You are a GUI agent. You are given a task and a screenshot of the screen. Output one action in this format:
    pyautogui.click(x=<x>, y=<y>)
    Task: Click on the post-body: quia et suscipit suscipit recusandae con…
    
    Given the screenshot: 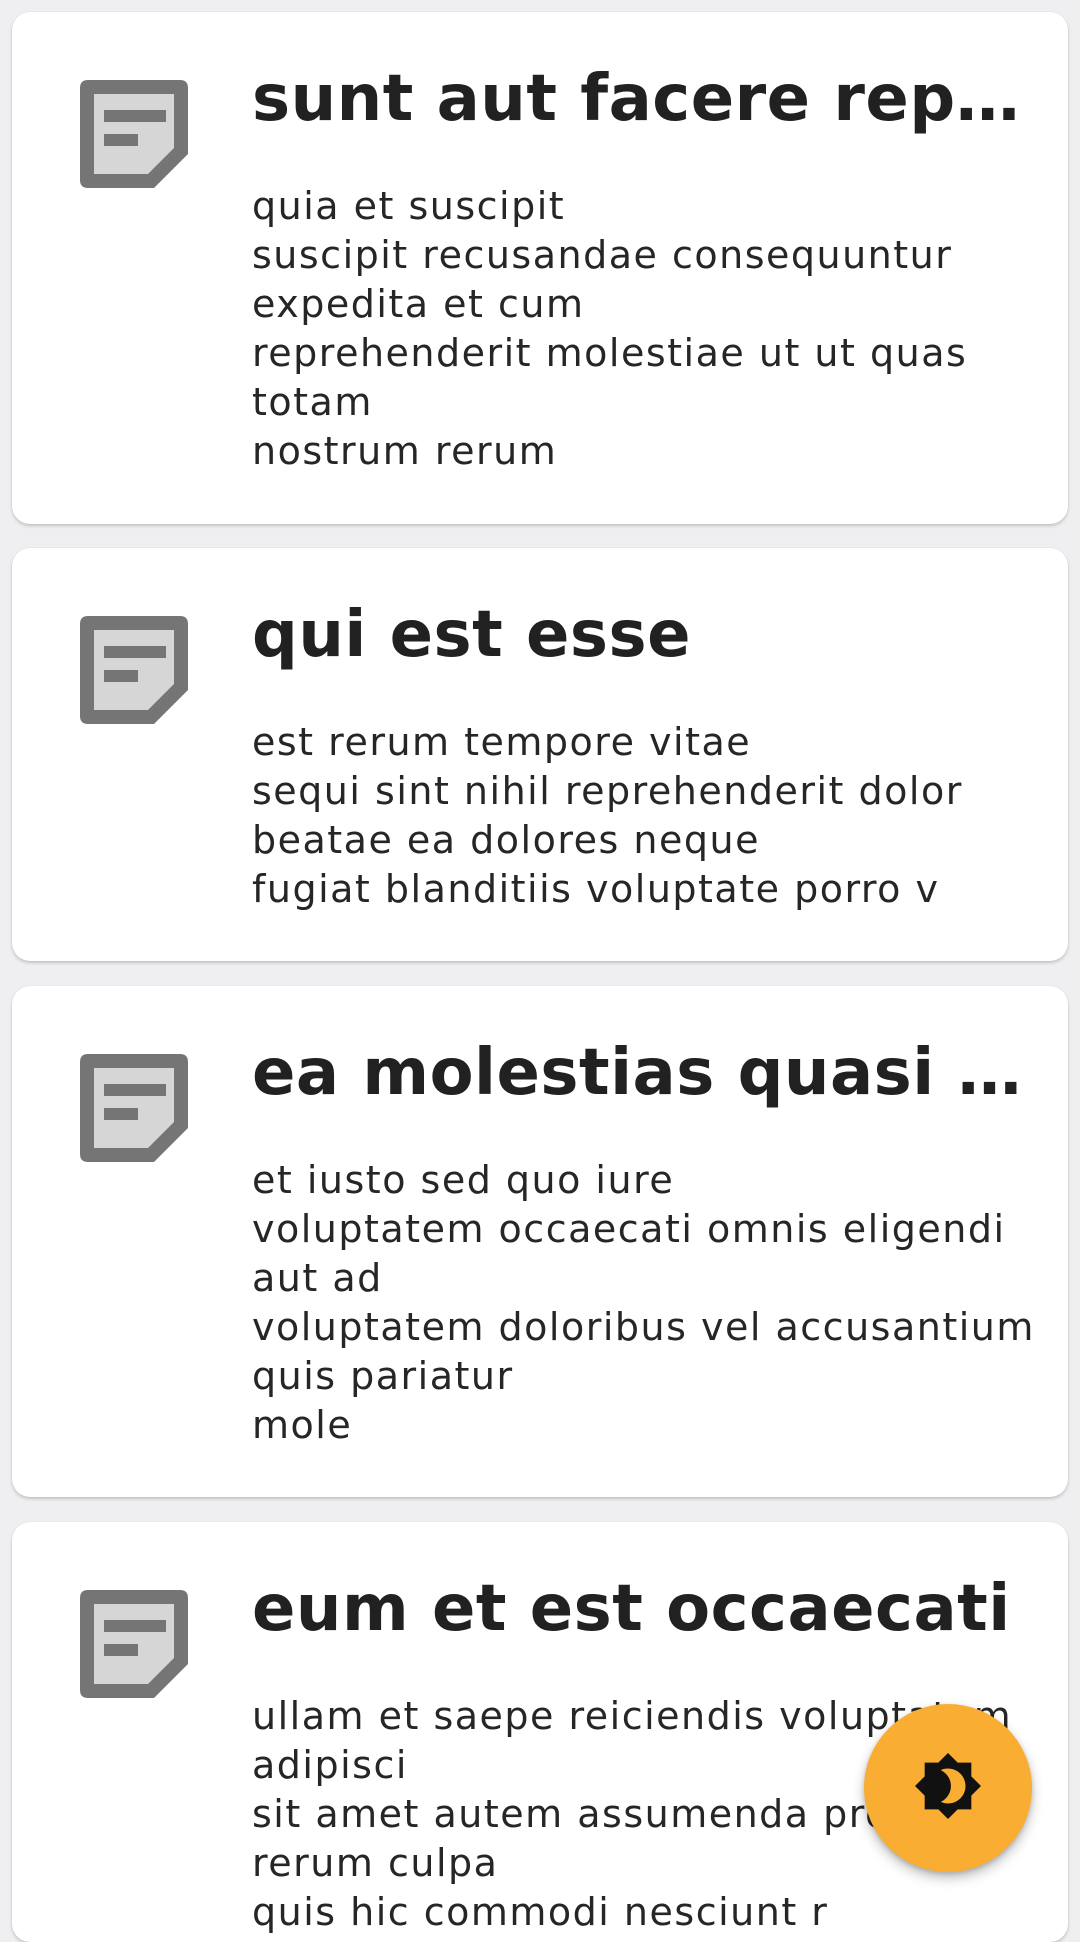 What is the action you would take?
    pyautogui.click(x=610, y=328)
    